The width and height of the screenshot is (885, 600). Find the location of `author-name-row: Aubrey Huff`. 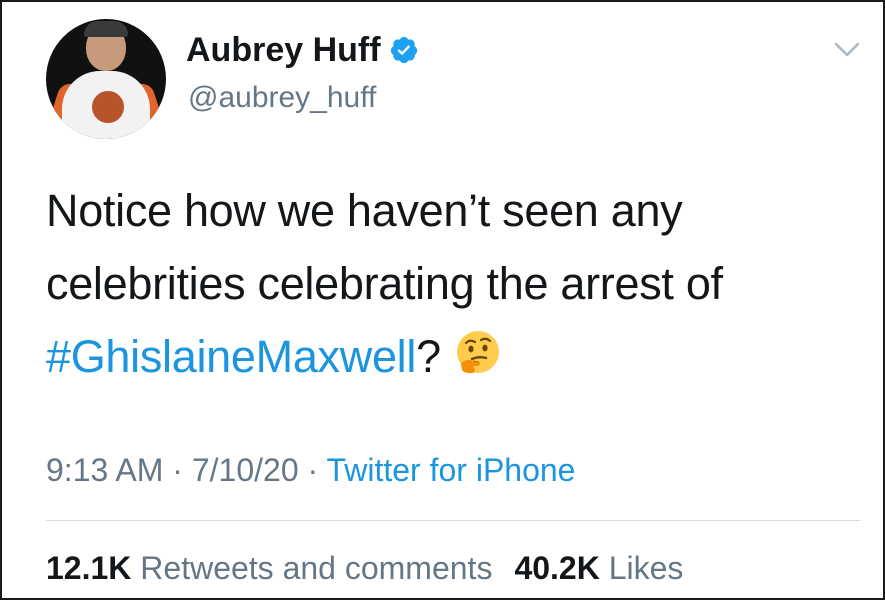

author-name-row: Aubrey Huff is located at coordinates (302, 50).